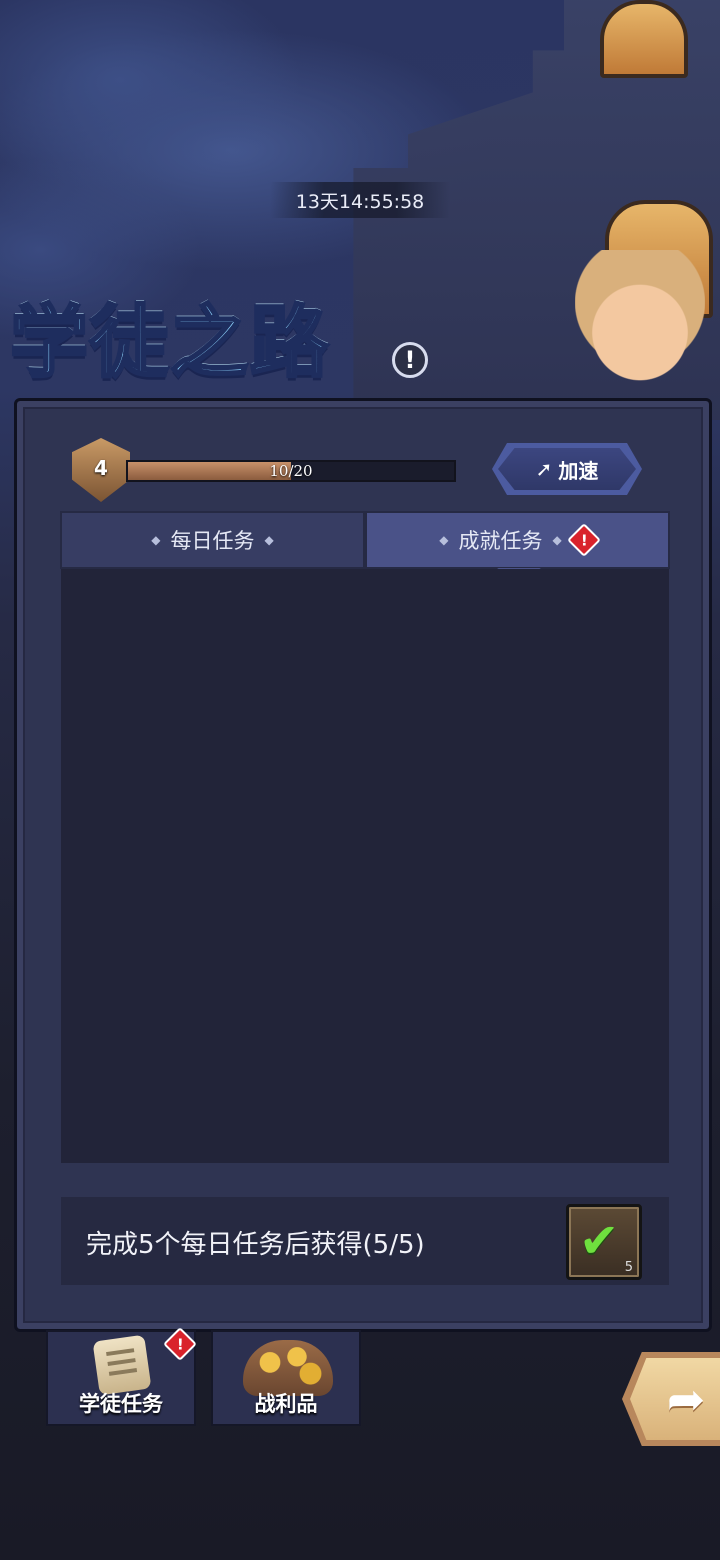 This screenshot has width=720, height=1560. I want to click on tab-label: 成就任务, so click(500, 541).